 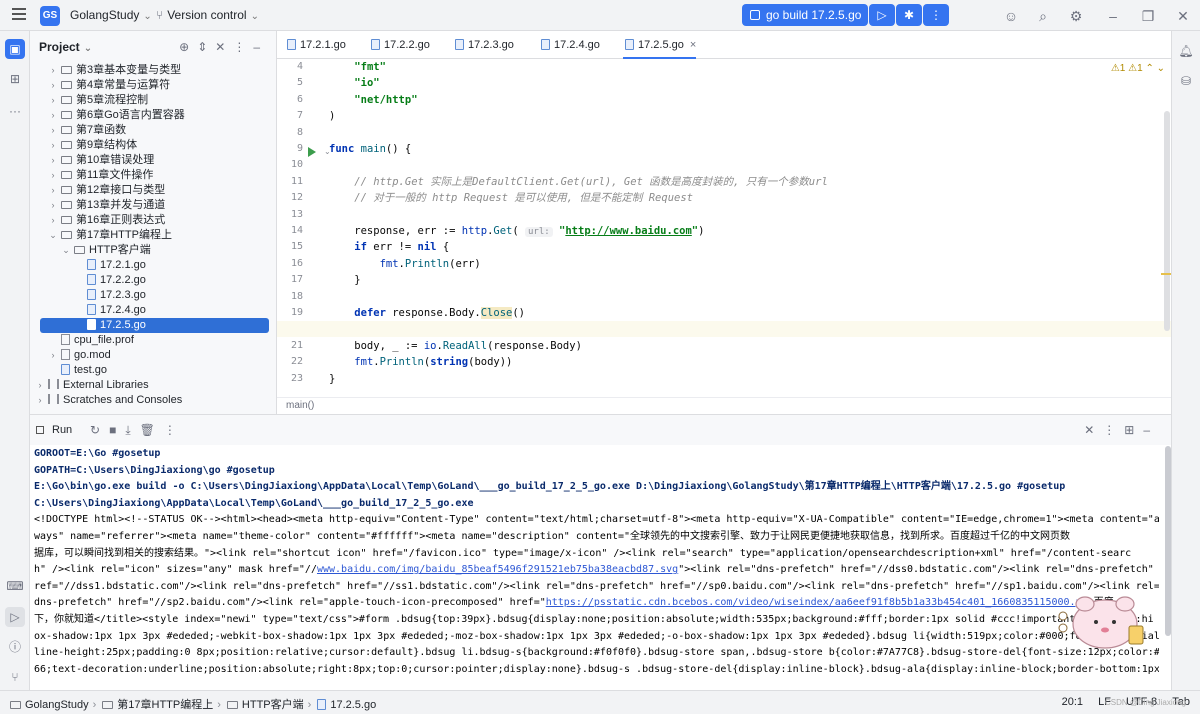 I want to click on status-crumb: 17.2.5.go, so click(x=353, y=705).